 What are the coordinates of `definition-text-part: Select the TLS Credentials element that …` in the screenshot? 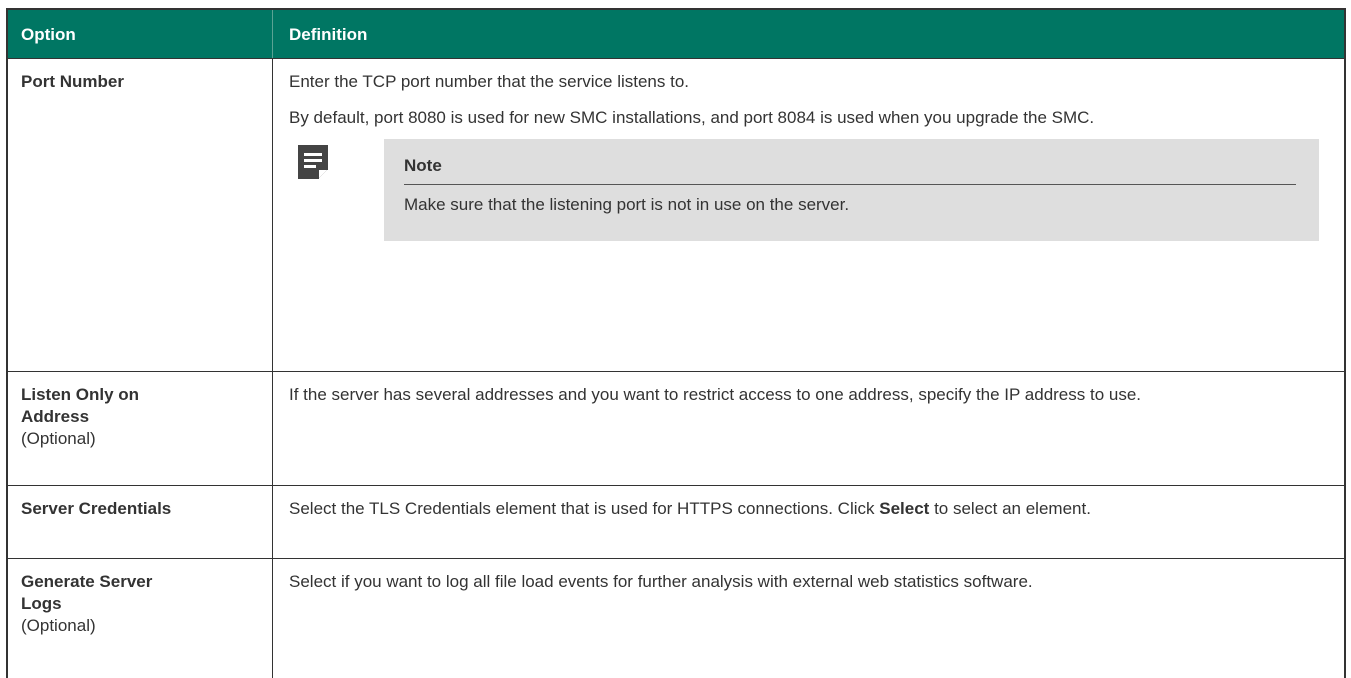 It's located at (584, 508).